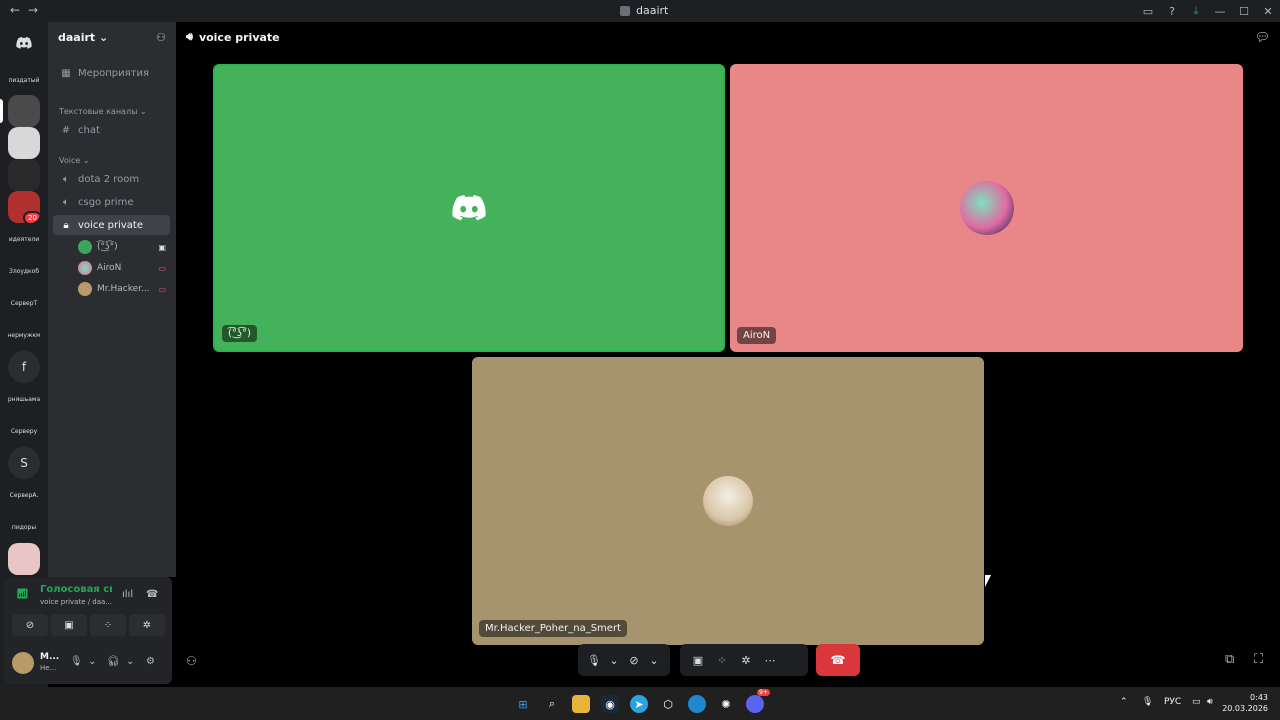 The height and width of the screenshot is (720, 1280). What do you see at coordinates (30, 625) in the screenshot?
I see `camera-off-button: ⊘` at bounding box center [30, 625].